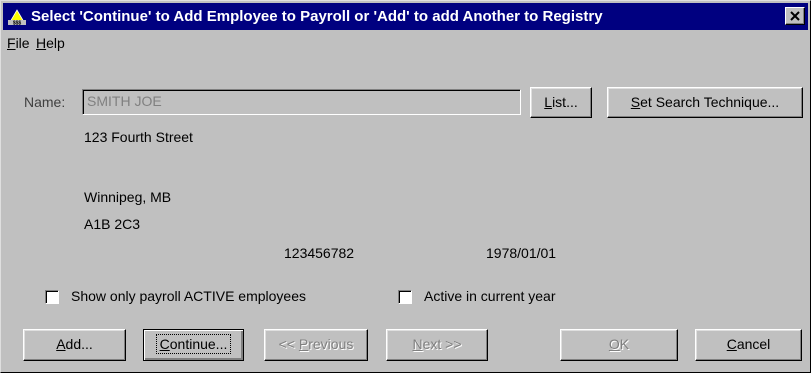 The image size is (811, 373). What do you see at coordinates (11, 43) in the screenshot?
I see `menu-file-accel: F` at bounding box center [11, 43].